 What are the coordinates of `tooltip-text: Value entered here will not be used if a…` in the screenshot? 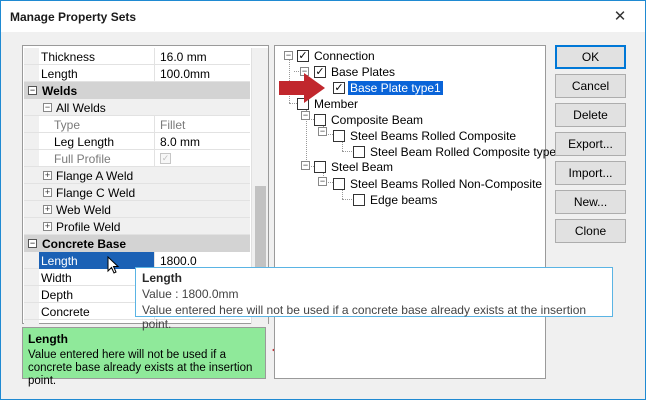 It's located at (364, 317).